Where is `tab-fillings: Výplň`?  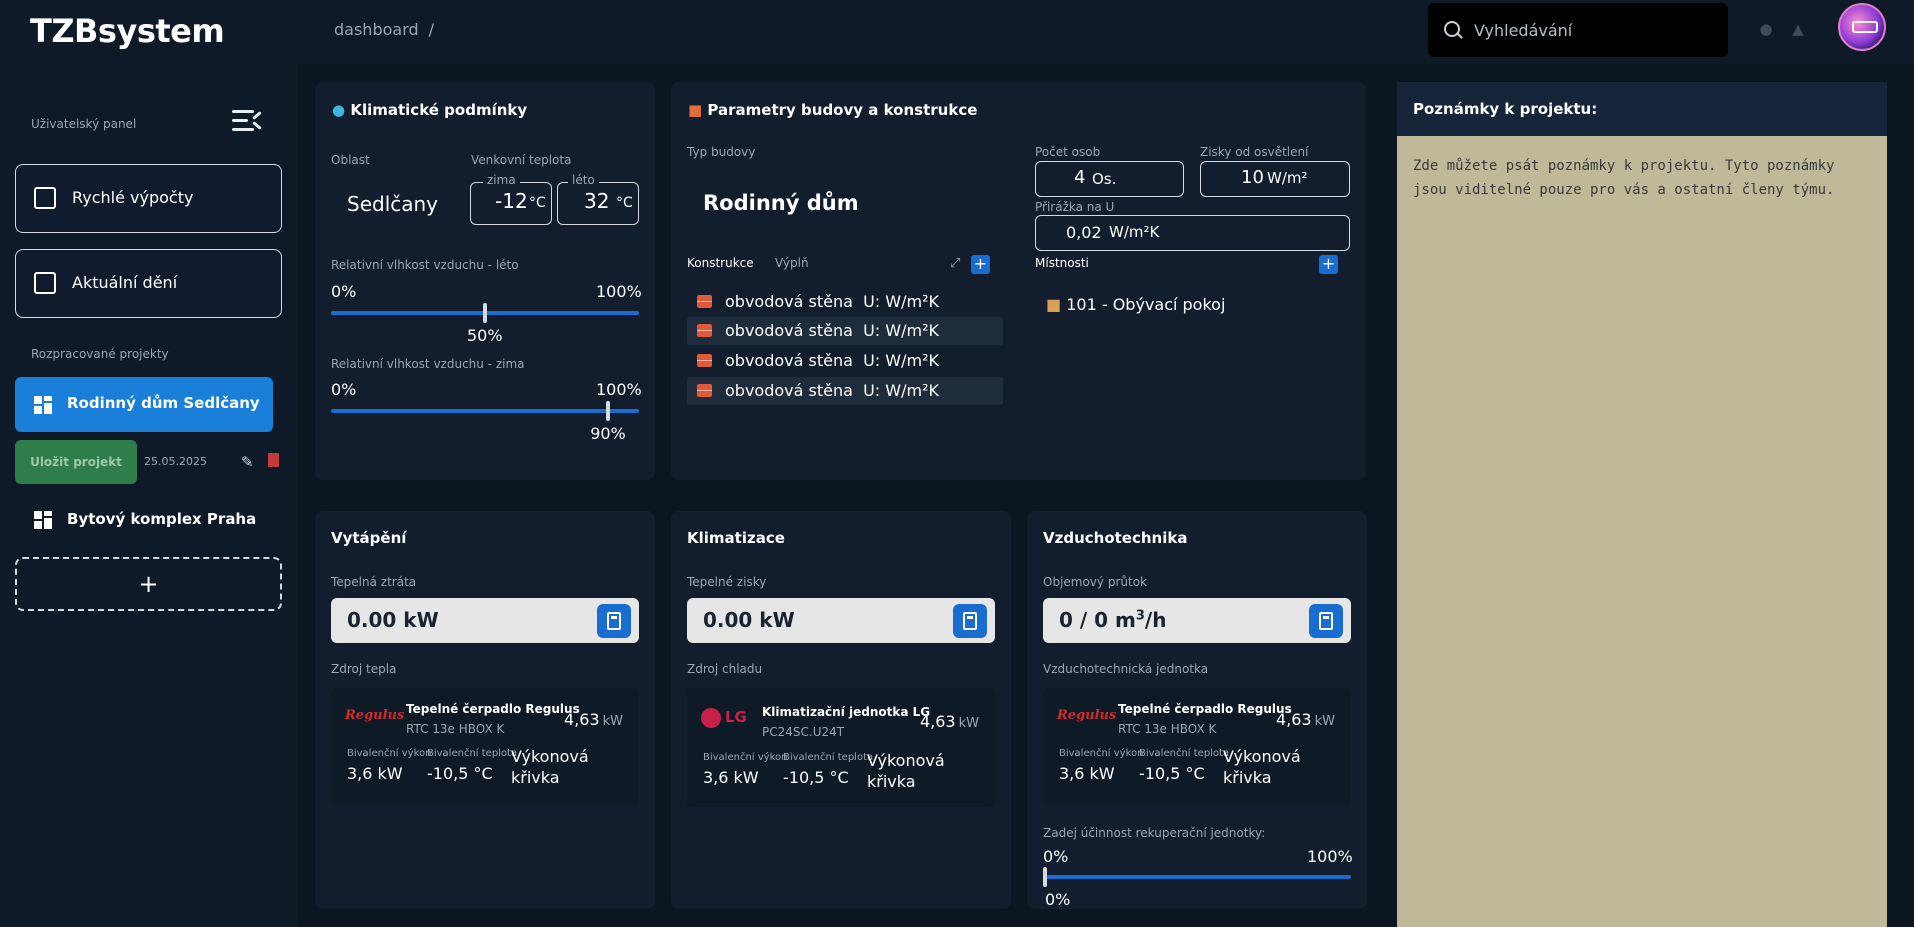
tab-fillings: Výplň is located at coordinates (792, 263).